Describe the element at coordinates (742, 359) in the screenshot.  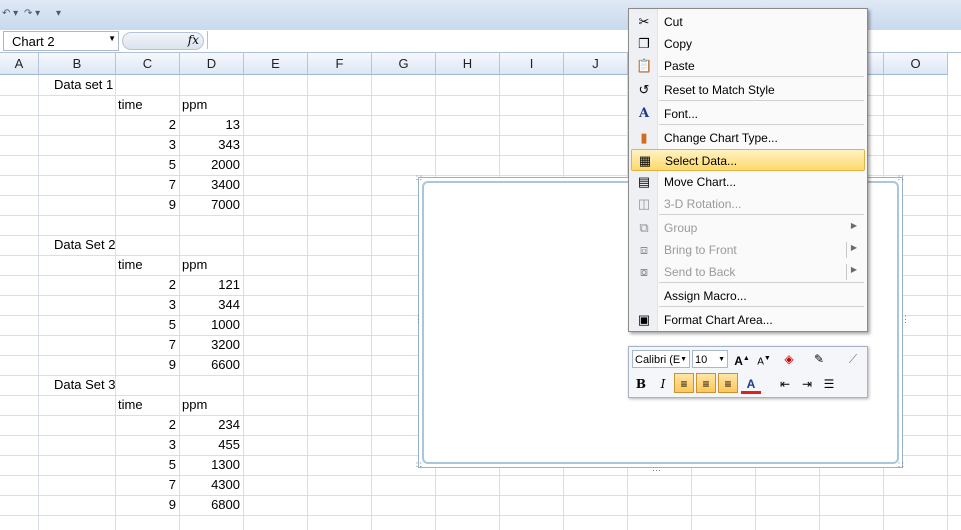
I see `grow-font-icon: A▲` at that location.